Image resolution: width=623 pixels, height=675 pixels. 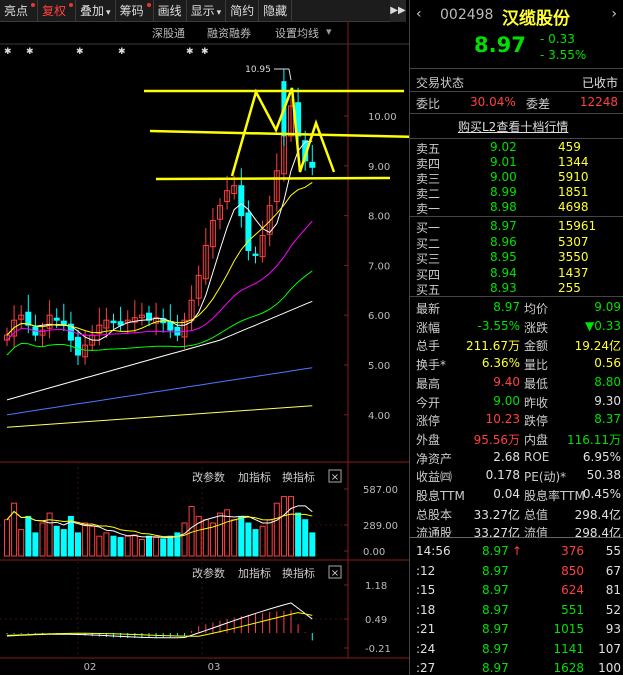 What do you see at coordinates (536, 327) in the screenshot?
I see `stat-label: 涨跌` at bounding box center [536, 327].